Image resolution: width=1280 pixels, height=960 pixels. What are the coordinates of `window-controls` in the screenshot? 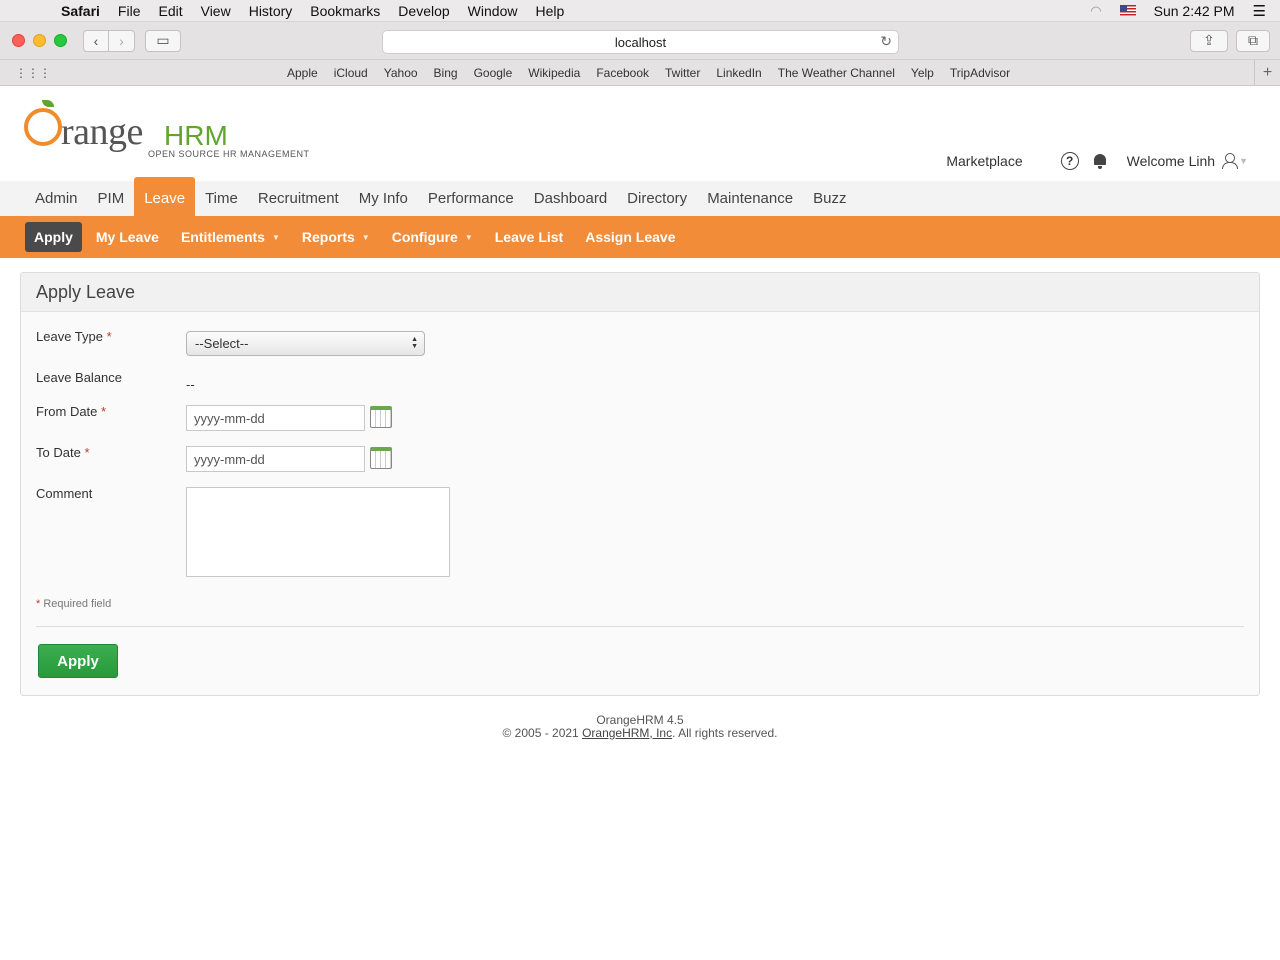 It's located at (39, 40).